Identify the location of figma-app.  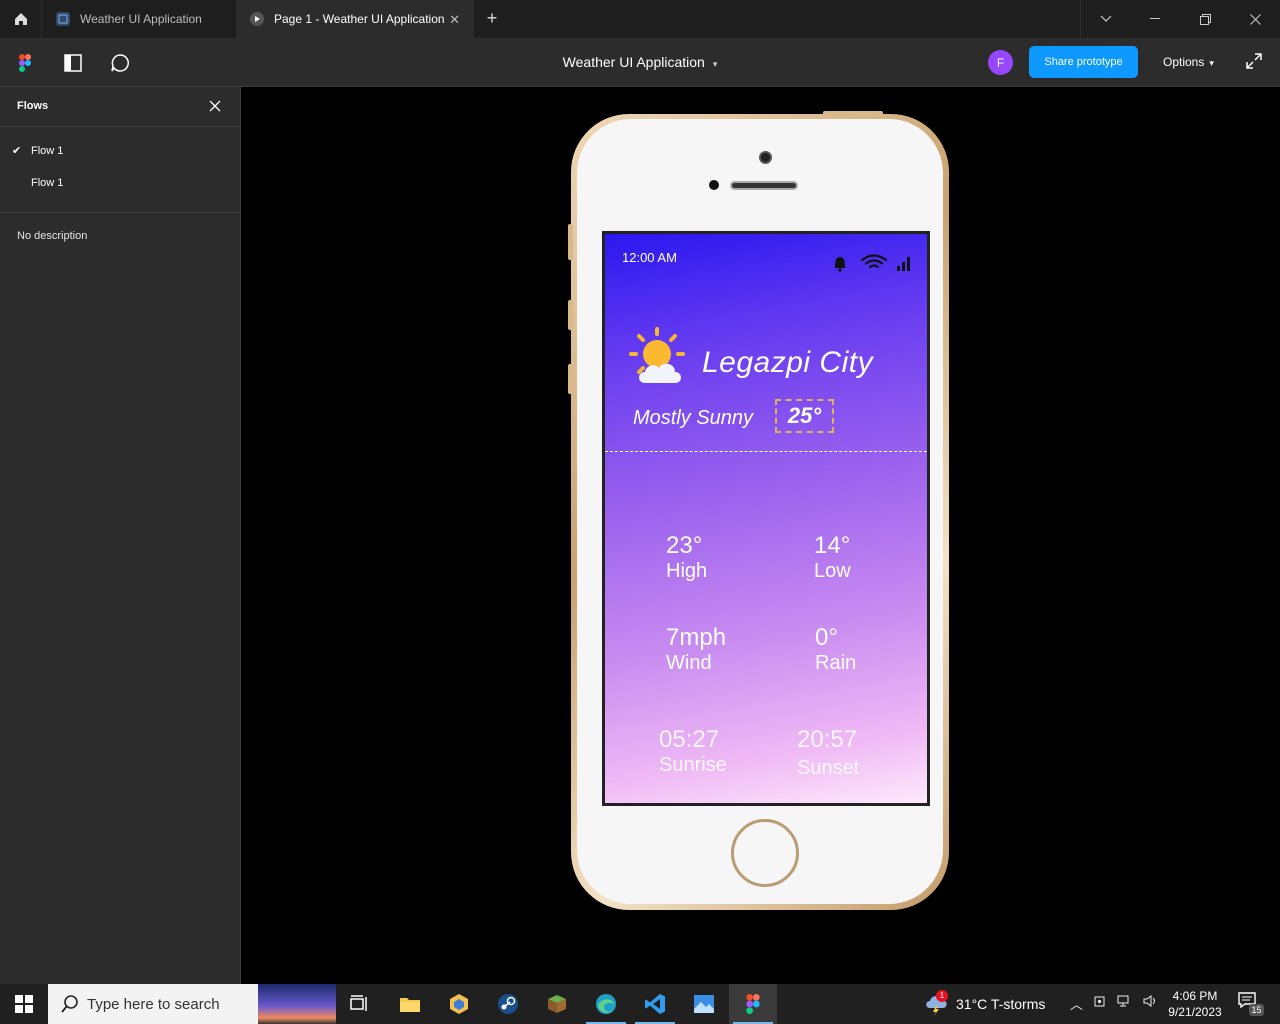
(753, 1004).